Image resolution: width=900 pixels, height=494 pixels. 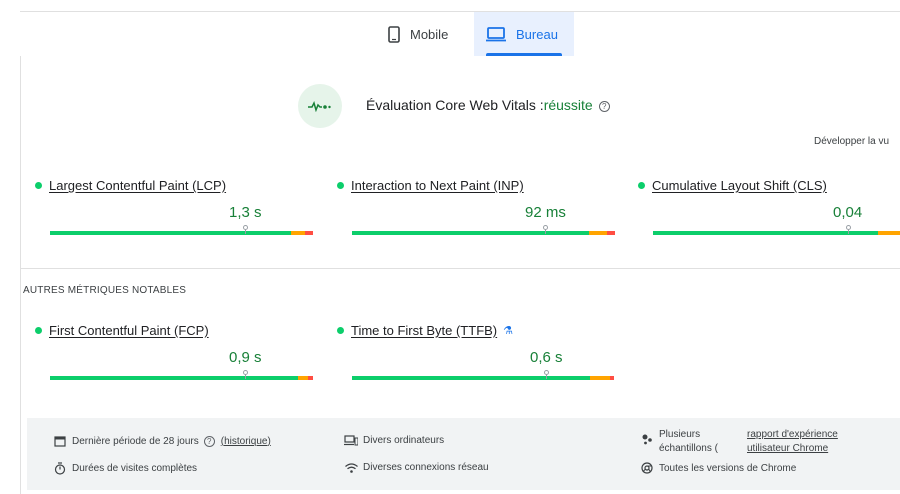 What do you see at coordinates (546, 374) in the screenshot?
I see `metric-ttfb-marker` at bounding box center [546, 374].